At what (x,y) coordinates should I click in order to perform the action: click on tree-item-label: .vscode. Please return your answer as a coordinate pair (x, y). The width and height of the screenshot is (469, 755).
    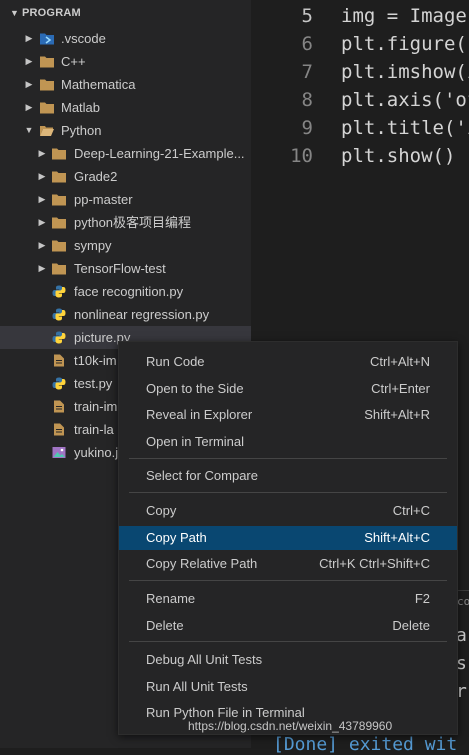
    Looking at the image, I should click on (83, 38).